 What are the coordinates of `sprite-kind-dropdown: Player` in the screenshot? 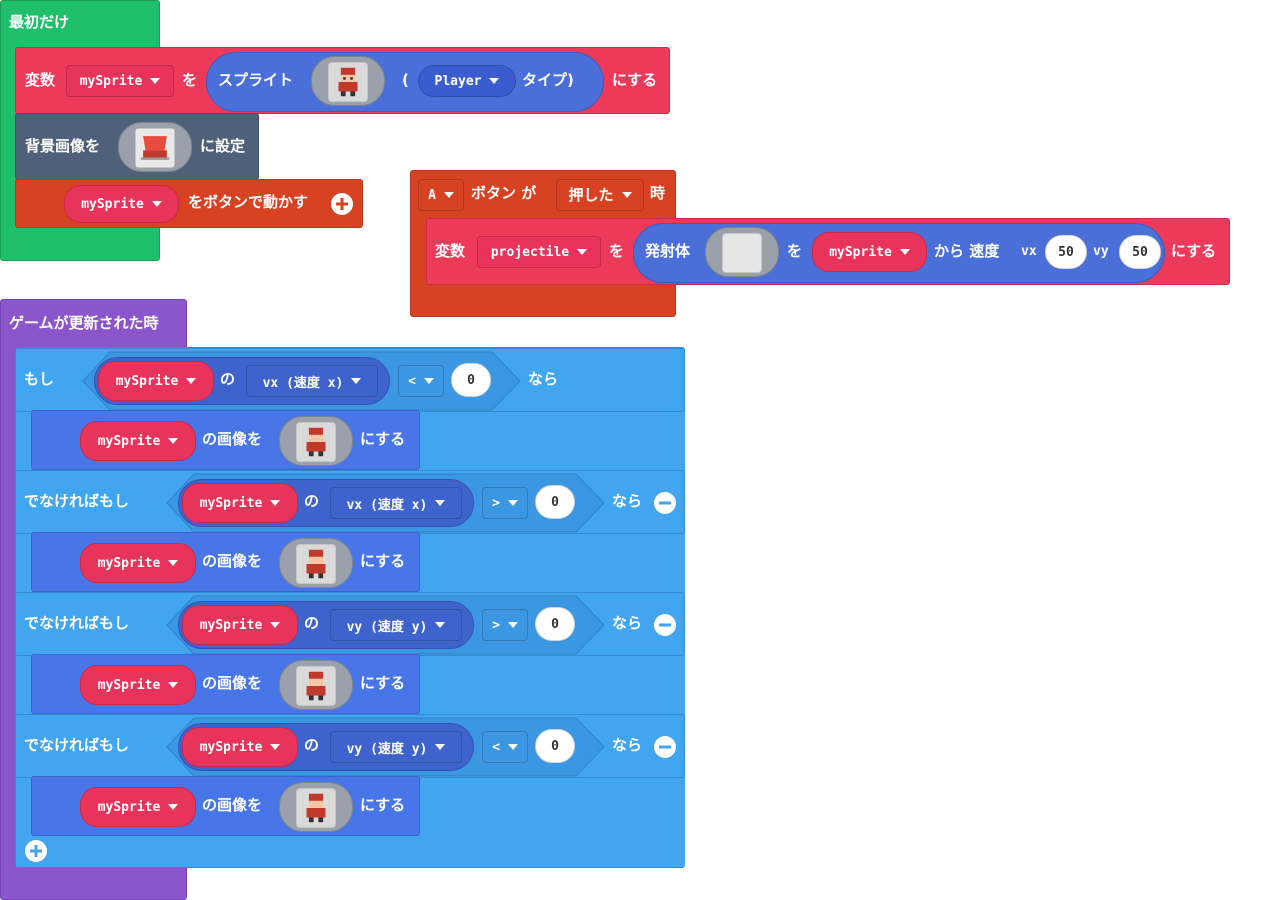 It's located at (467, 81).